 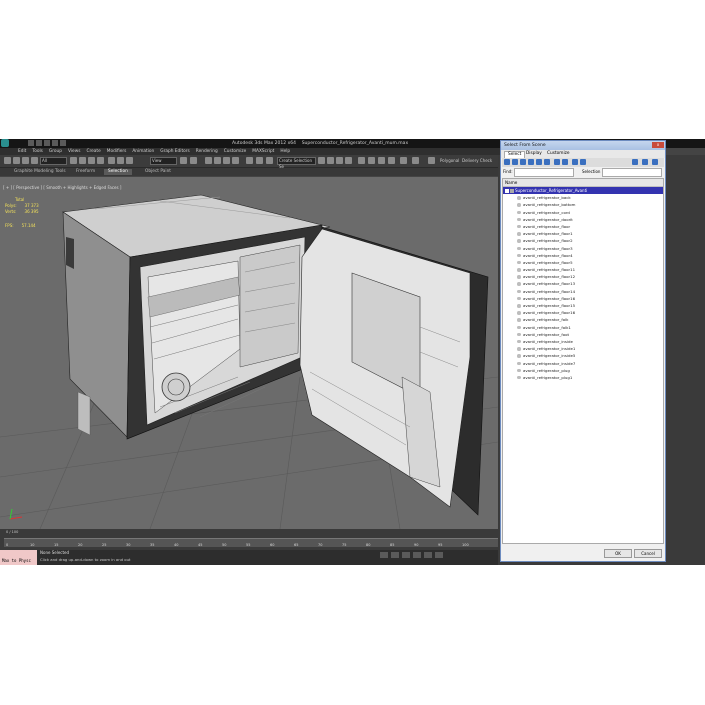 I want to click on display-lights-icon, so click(x=523, y=162).